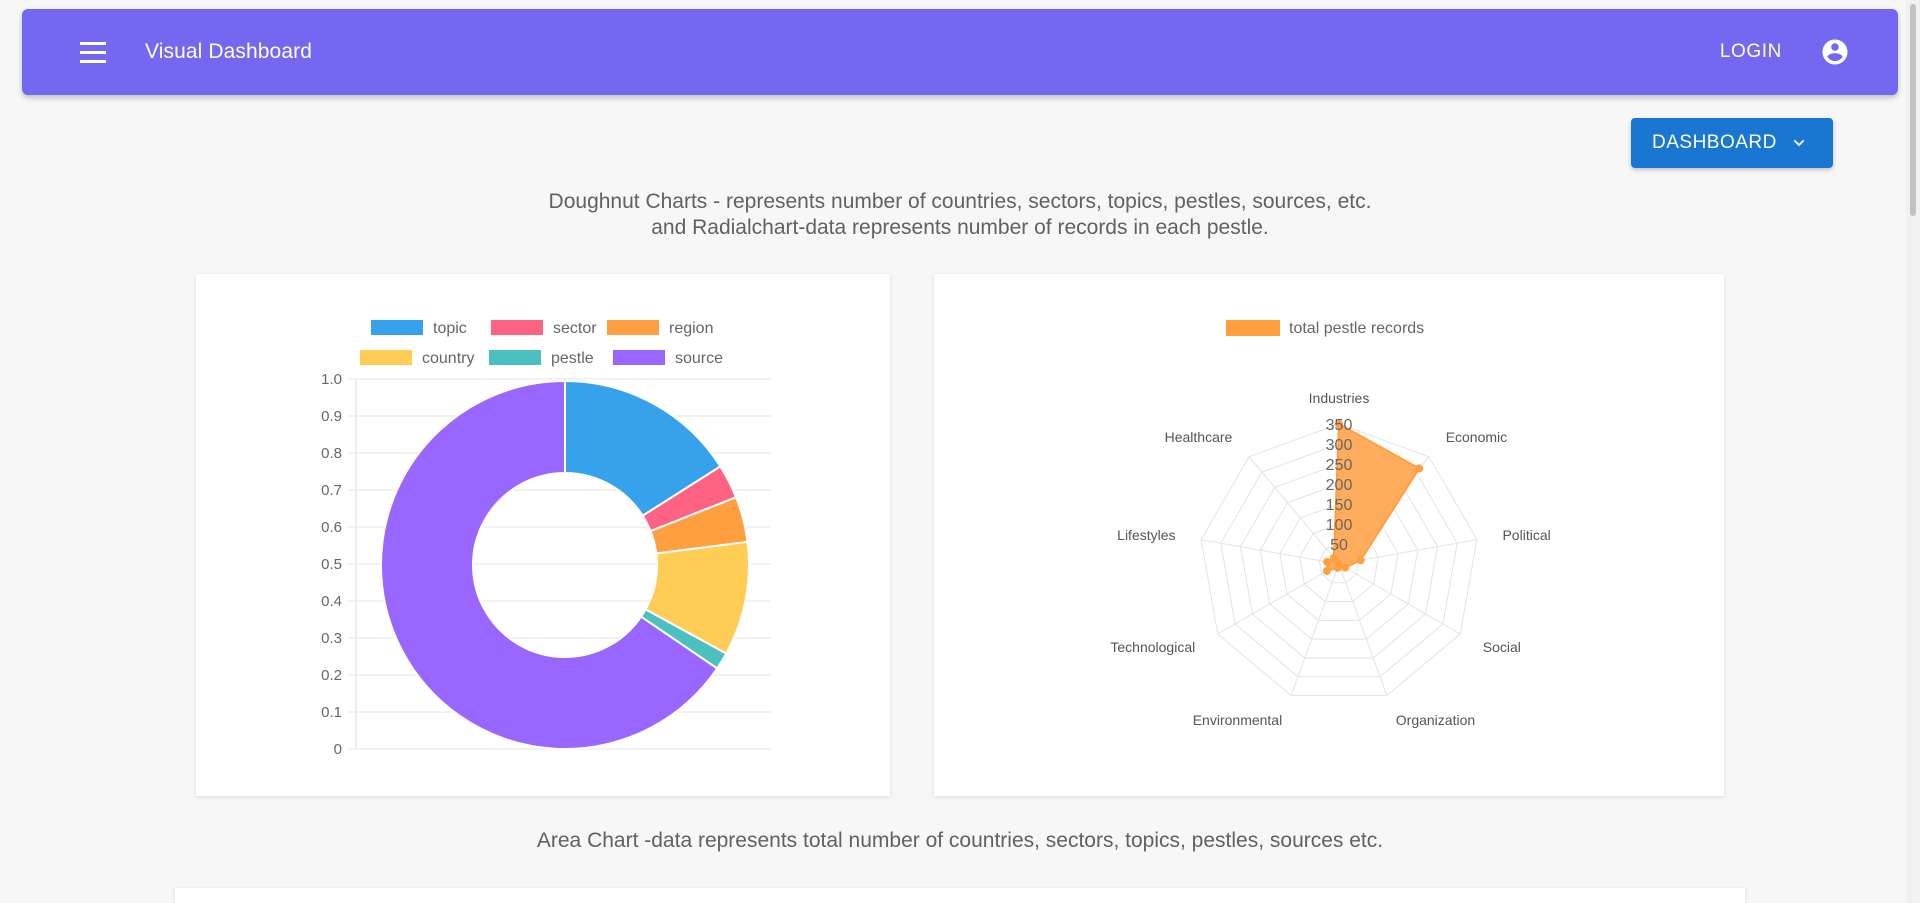 Image resolution: width=1920 pixels, height=903 pixels. What do you see at coordinates (1476, 437) in the screenshot?
I see `radar-category-label: Economic` at bounding box center [1476, 437].